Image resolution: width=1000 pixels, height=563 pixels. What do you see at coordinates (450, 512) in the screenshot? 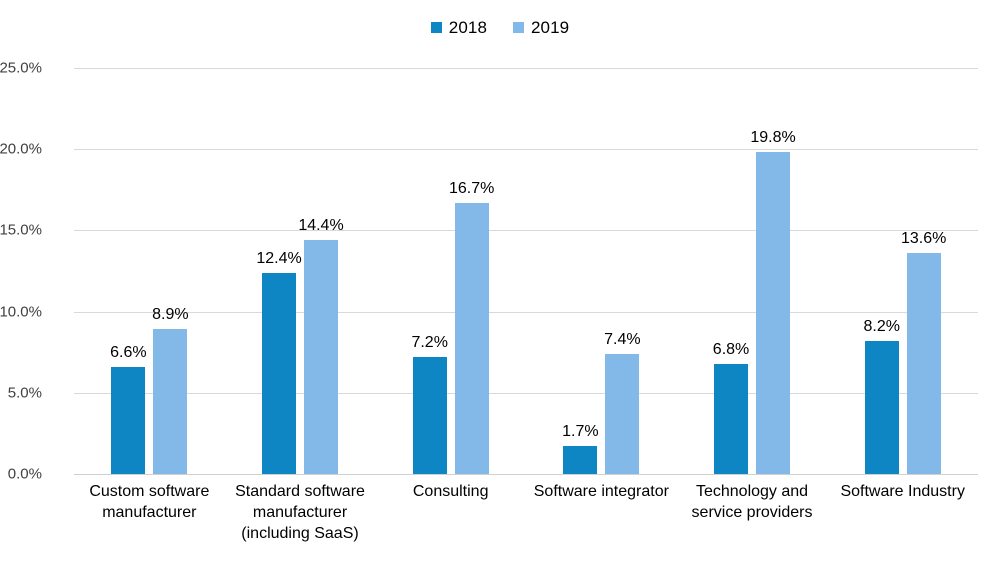
I see `x-axis-category-label: Consulting` at bounding box center [450, 512].